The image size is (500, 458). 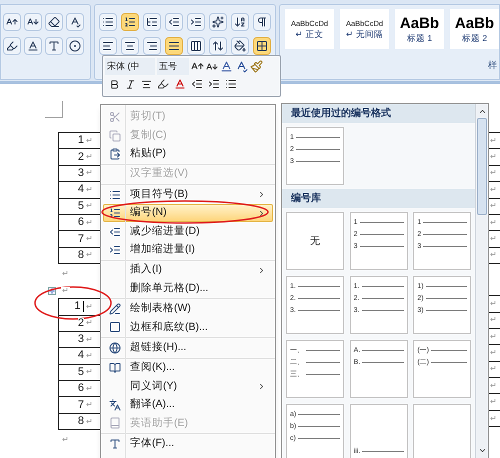 What do you see at coordinates (115, 327) in the screenshot?
I see `square-icon` at bounding box center [115, 327].